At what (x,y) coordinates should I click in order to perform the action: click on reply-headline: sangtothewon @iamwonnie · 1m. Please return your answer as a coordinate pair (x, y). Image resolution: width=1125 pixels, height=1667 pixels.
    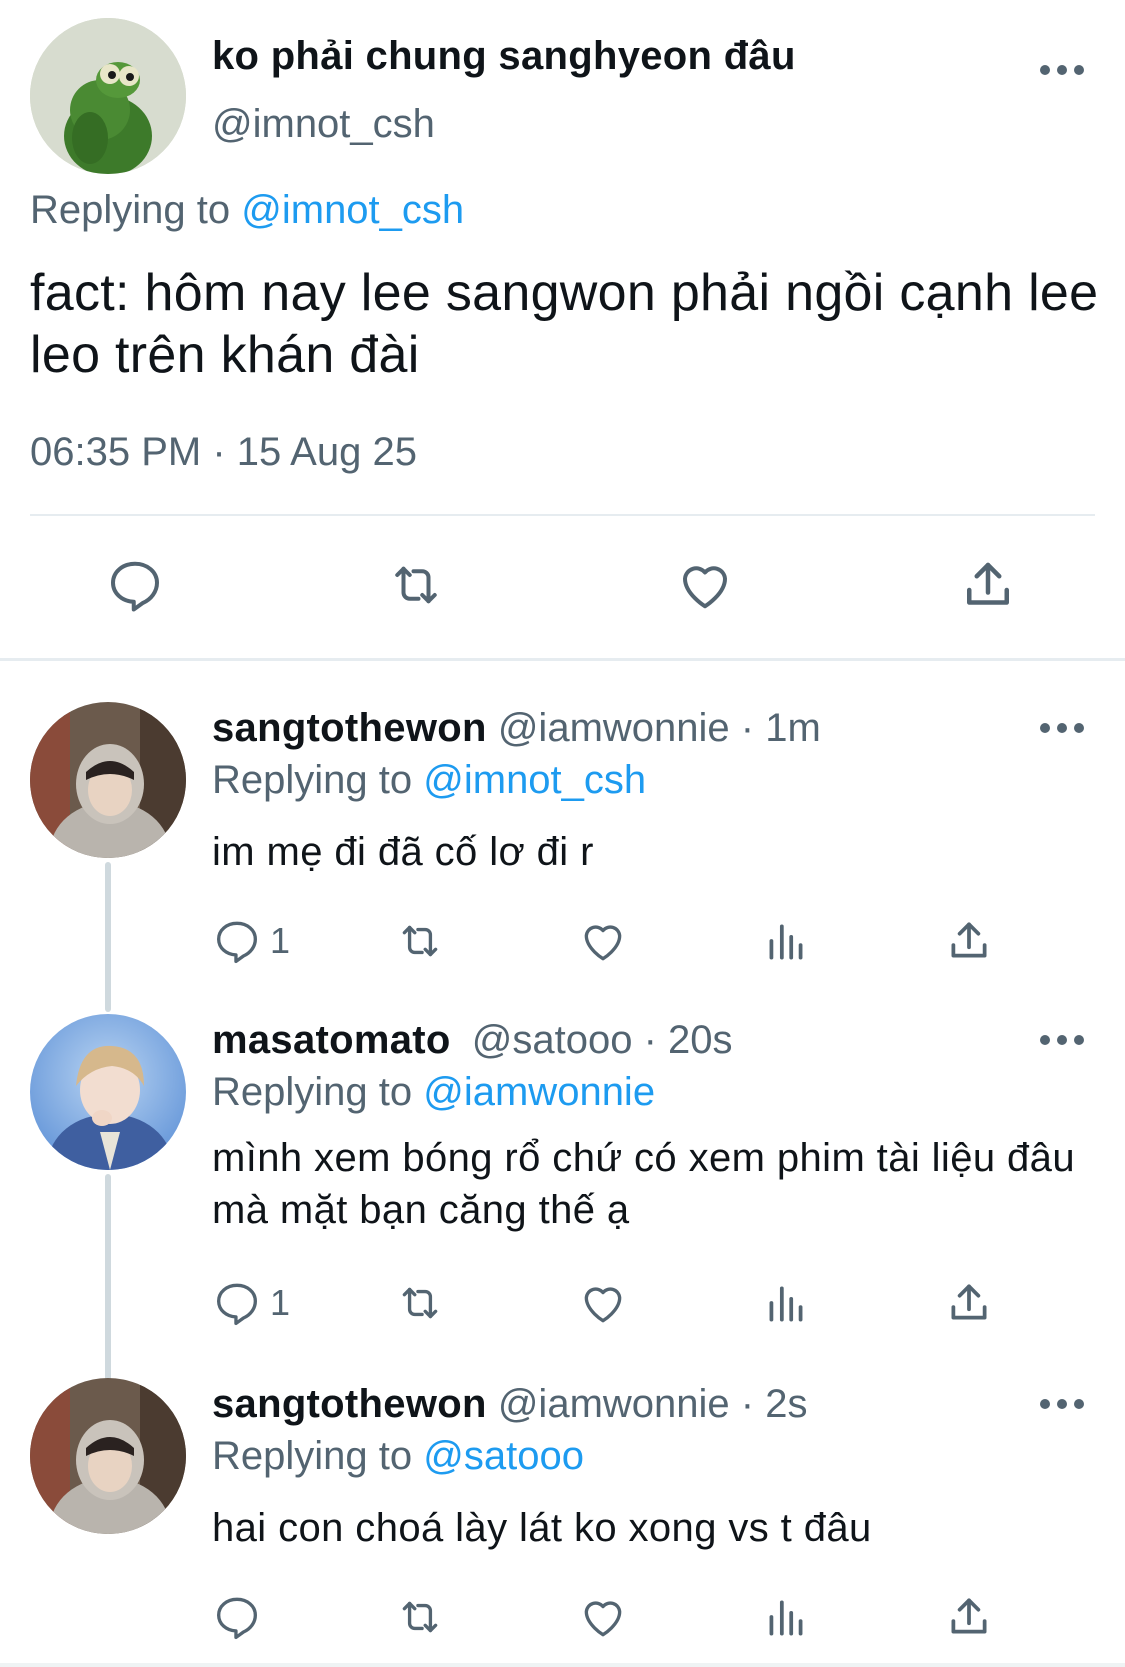
    Looking at the image, I should click on (516, 728).